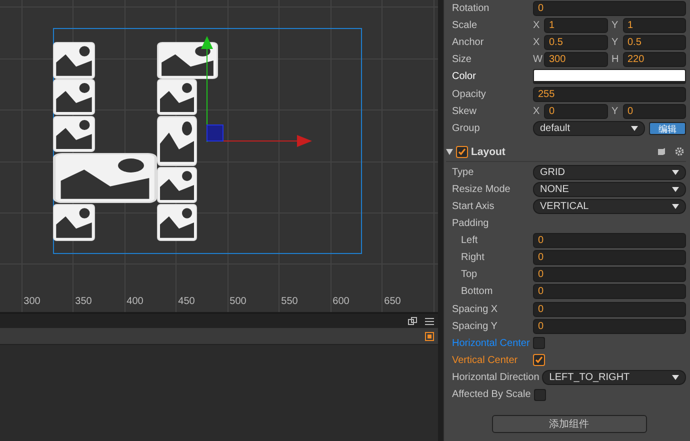 This screenshot has width=690, height=441. Describe the element at coordinates (392, 301) in the screenshot. I see `ruler-label: 650` at that location.